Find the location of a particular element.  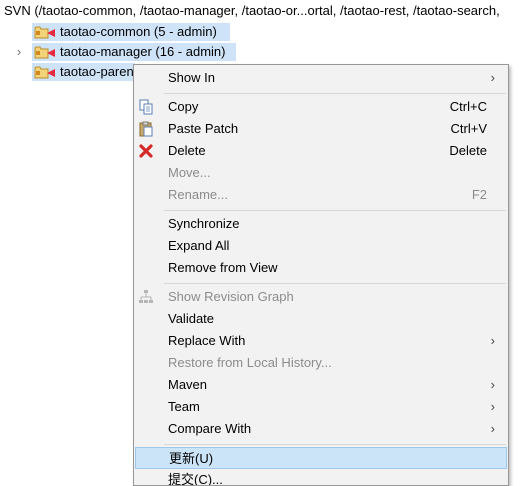

menu-item-shortcut: Ctrl+V is located at coordinates (468, 128).